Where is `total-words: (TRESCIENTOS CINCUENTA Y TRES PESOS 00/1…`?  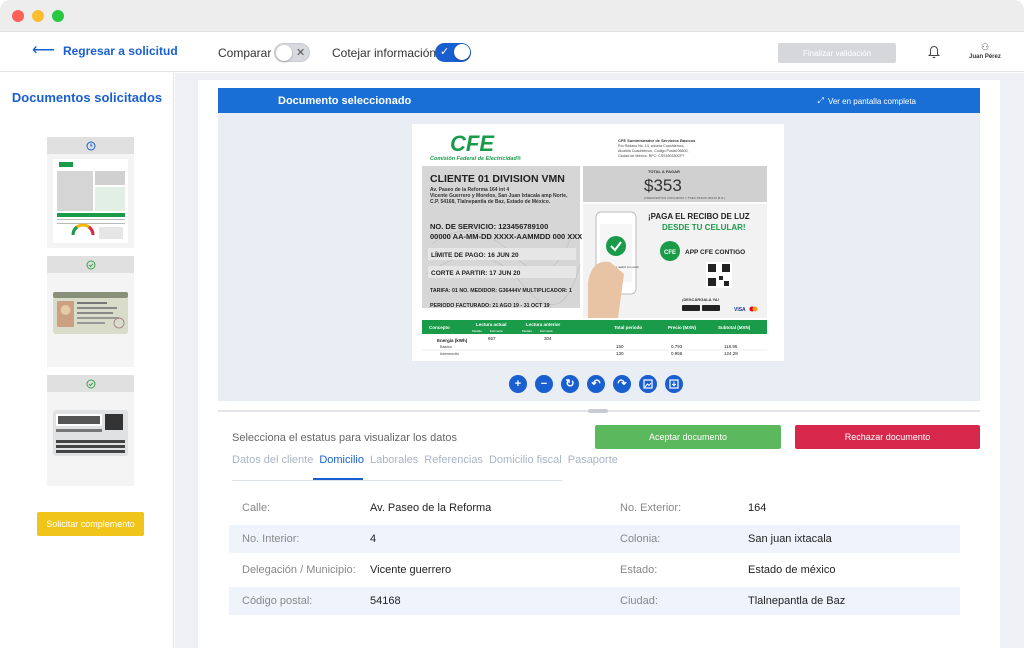
total-words: (TRESCIENTOS CINCUENTA Y TRES PESOS 00/1… is located at coordinates (684, 198).